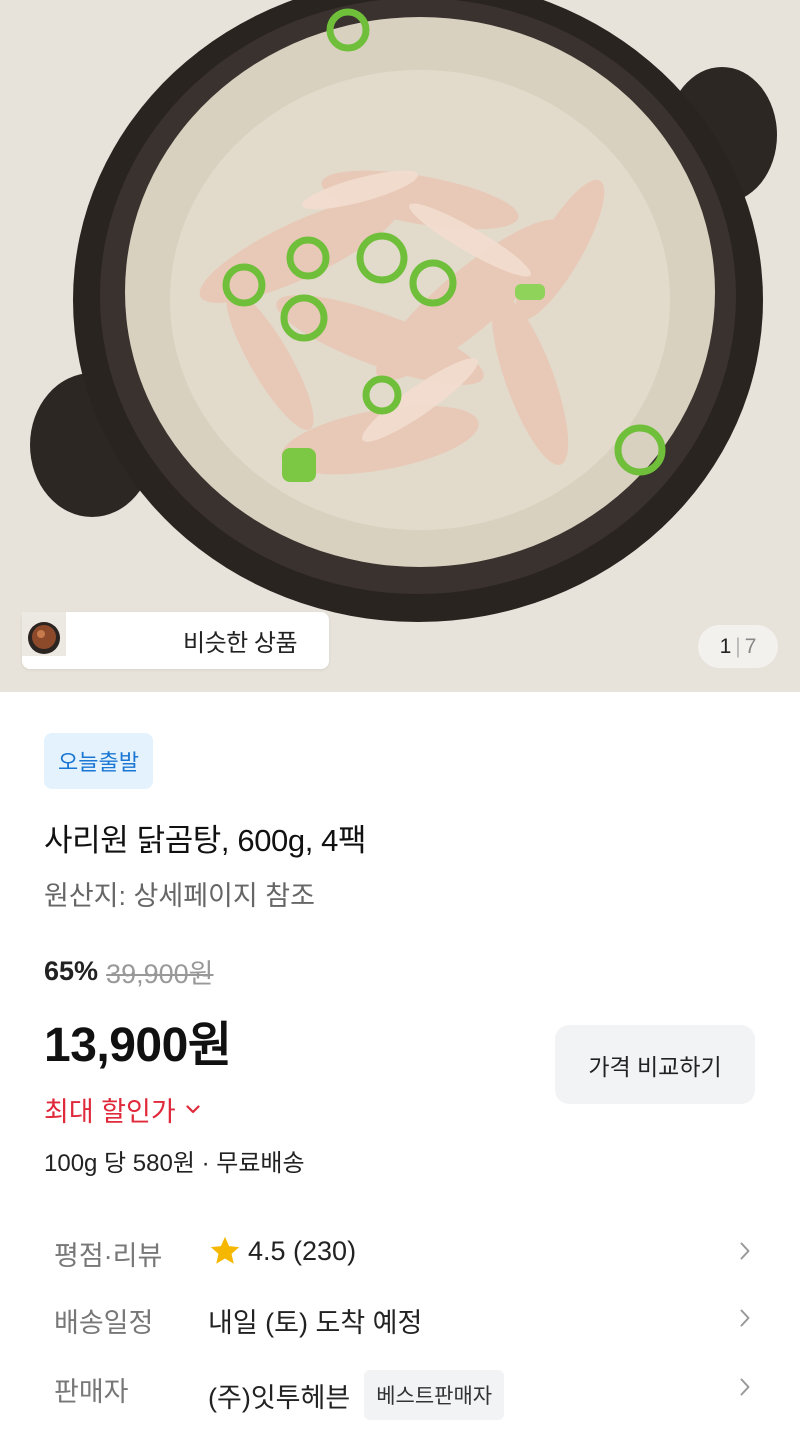  What do you see at coordinates (104, 1323) in the screenshot?
I see `shipping-schedule-label: 배송일정` at bounding box center [104, 1323].